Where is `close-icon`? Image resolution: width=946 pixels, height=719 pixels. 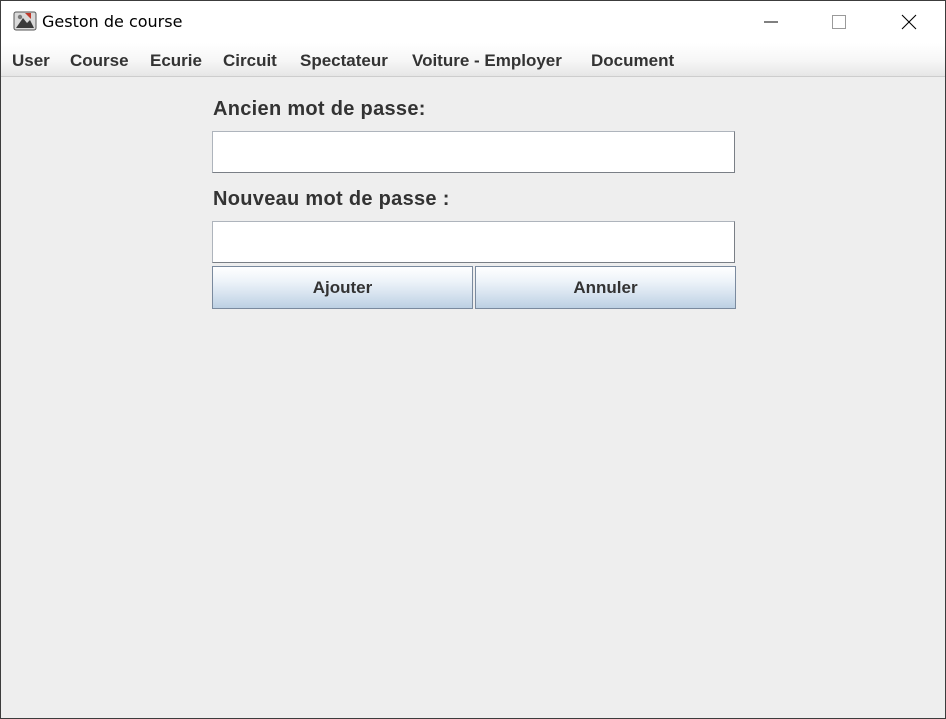 close-icon is located at coordinates (909, 22).